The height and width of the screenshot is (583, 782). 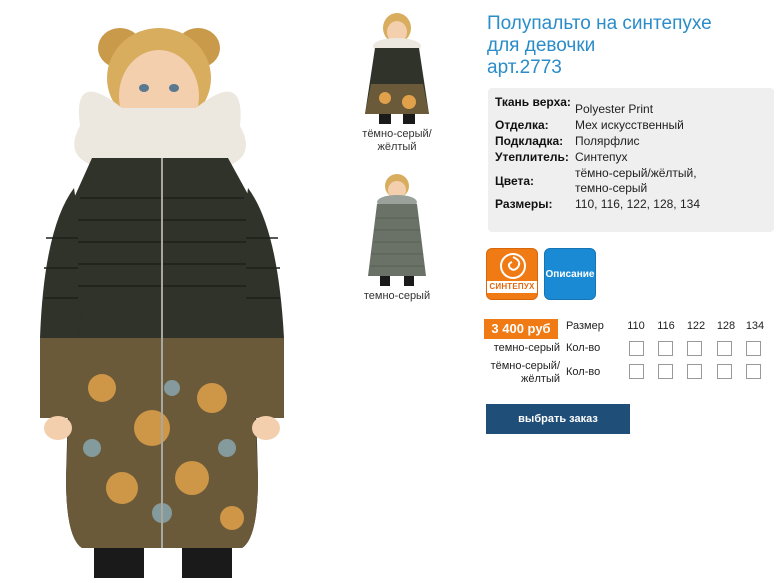 I want to click on title-line: Полупальто на синтепухе, so click(x=599, y=23).